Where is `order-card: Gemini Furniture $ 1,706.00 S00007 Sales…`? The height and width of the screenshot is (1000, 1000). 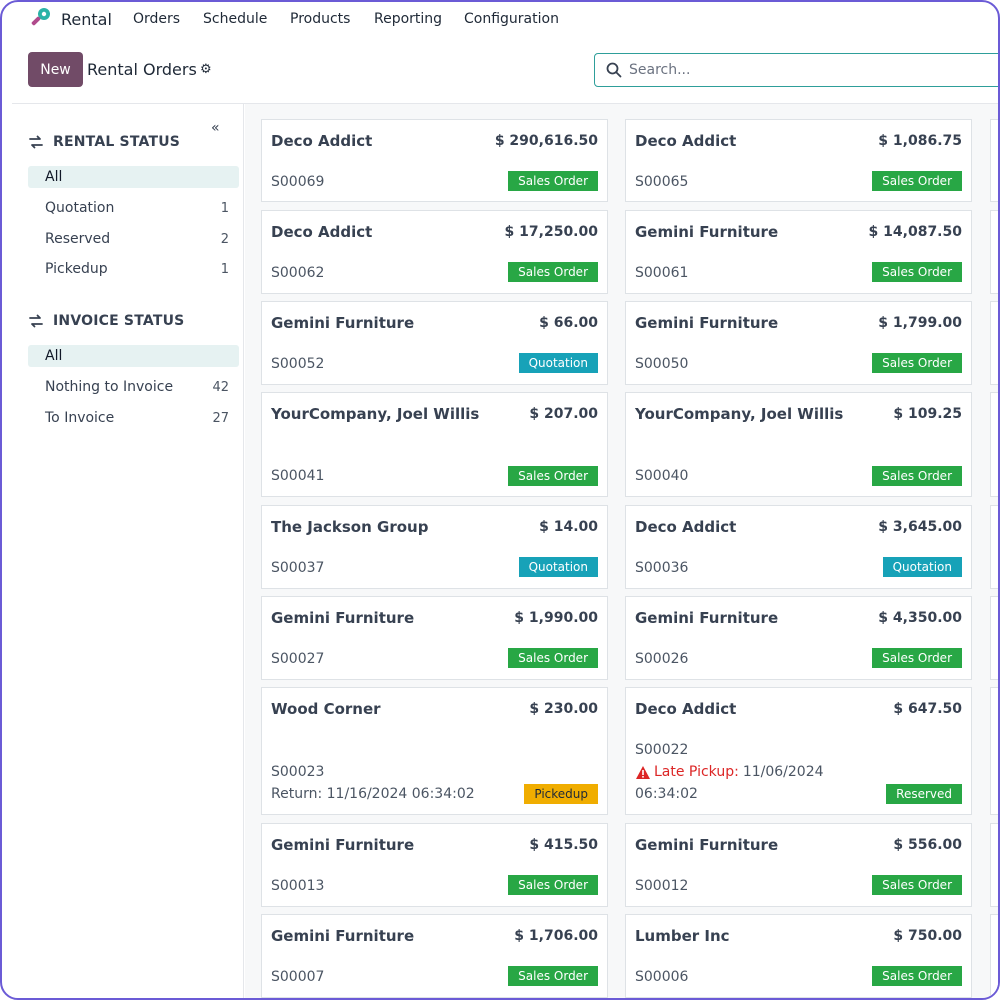 order-card: Gemini Furniture $ 1,706.00 S00007 Sales… is located at coordinates (434, 956).